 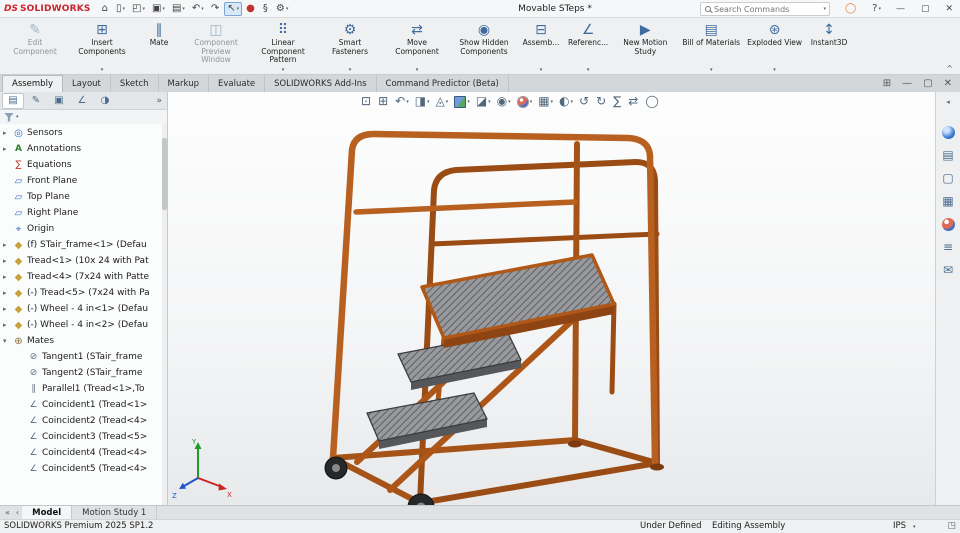 I want to click on expand-panel-icon: ⊞, so click(x=887, y=83).